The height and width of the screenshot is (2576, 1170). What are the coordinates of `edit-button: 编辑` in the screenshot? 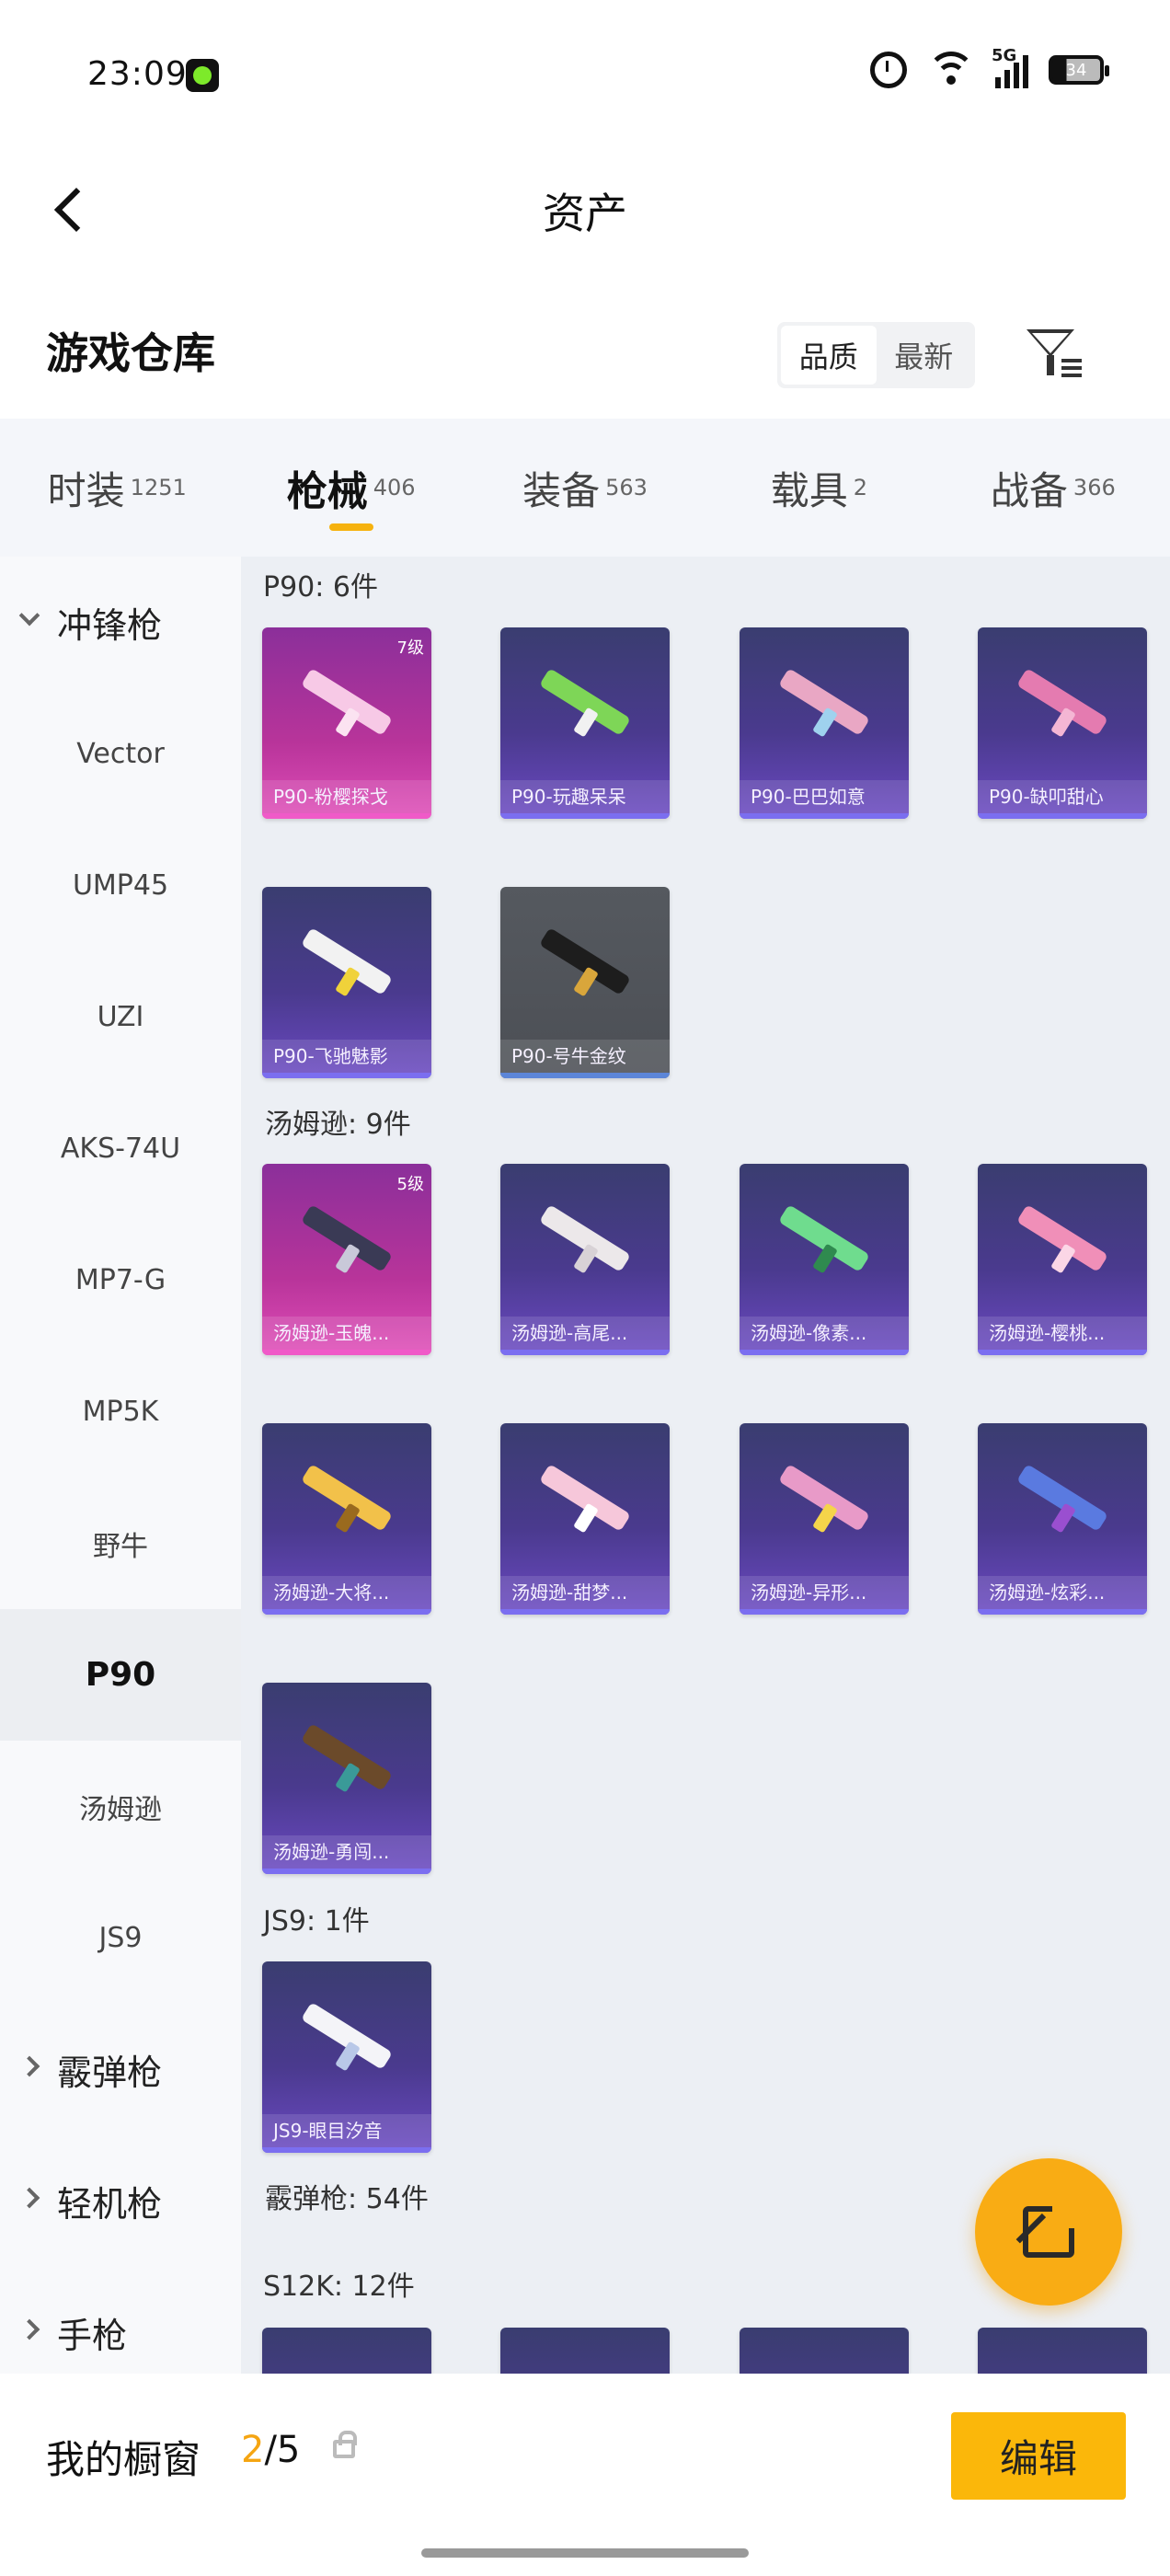 It's located at (1038, 2456).